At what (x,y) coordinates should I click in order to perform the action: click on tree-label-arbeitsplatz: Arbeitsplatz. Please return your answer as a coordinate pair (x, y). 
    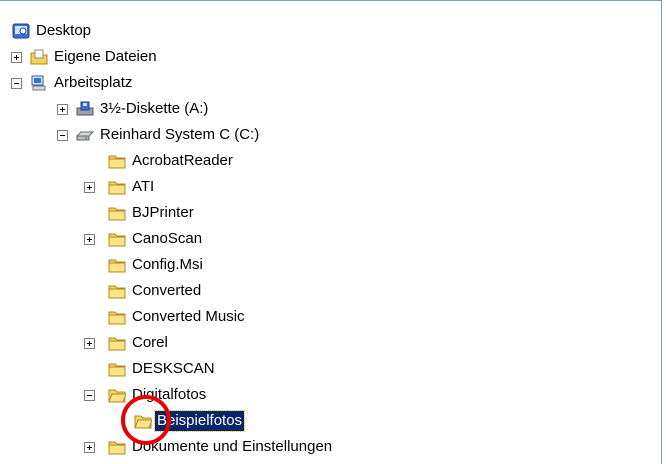
    Looking at the image, I should click on (93, 82).